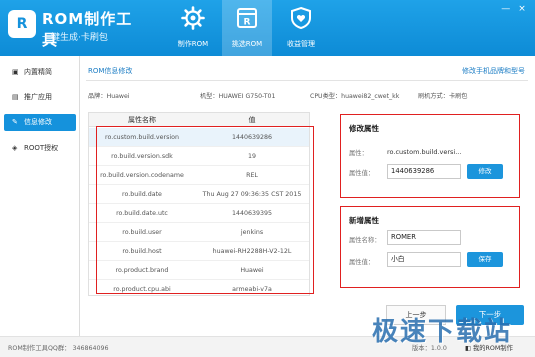 The image size is (535, 357). Describe the element at coordinates (40, 196) in the screenshot. I see `sidebar: ▣ 内置精简 ▤ 推广应用 ✎ 信息修改 ◈ ROOT授权` at that location.